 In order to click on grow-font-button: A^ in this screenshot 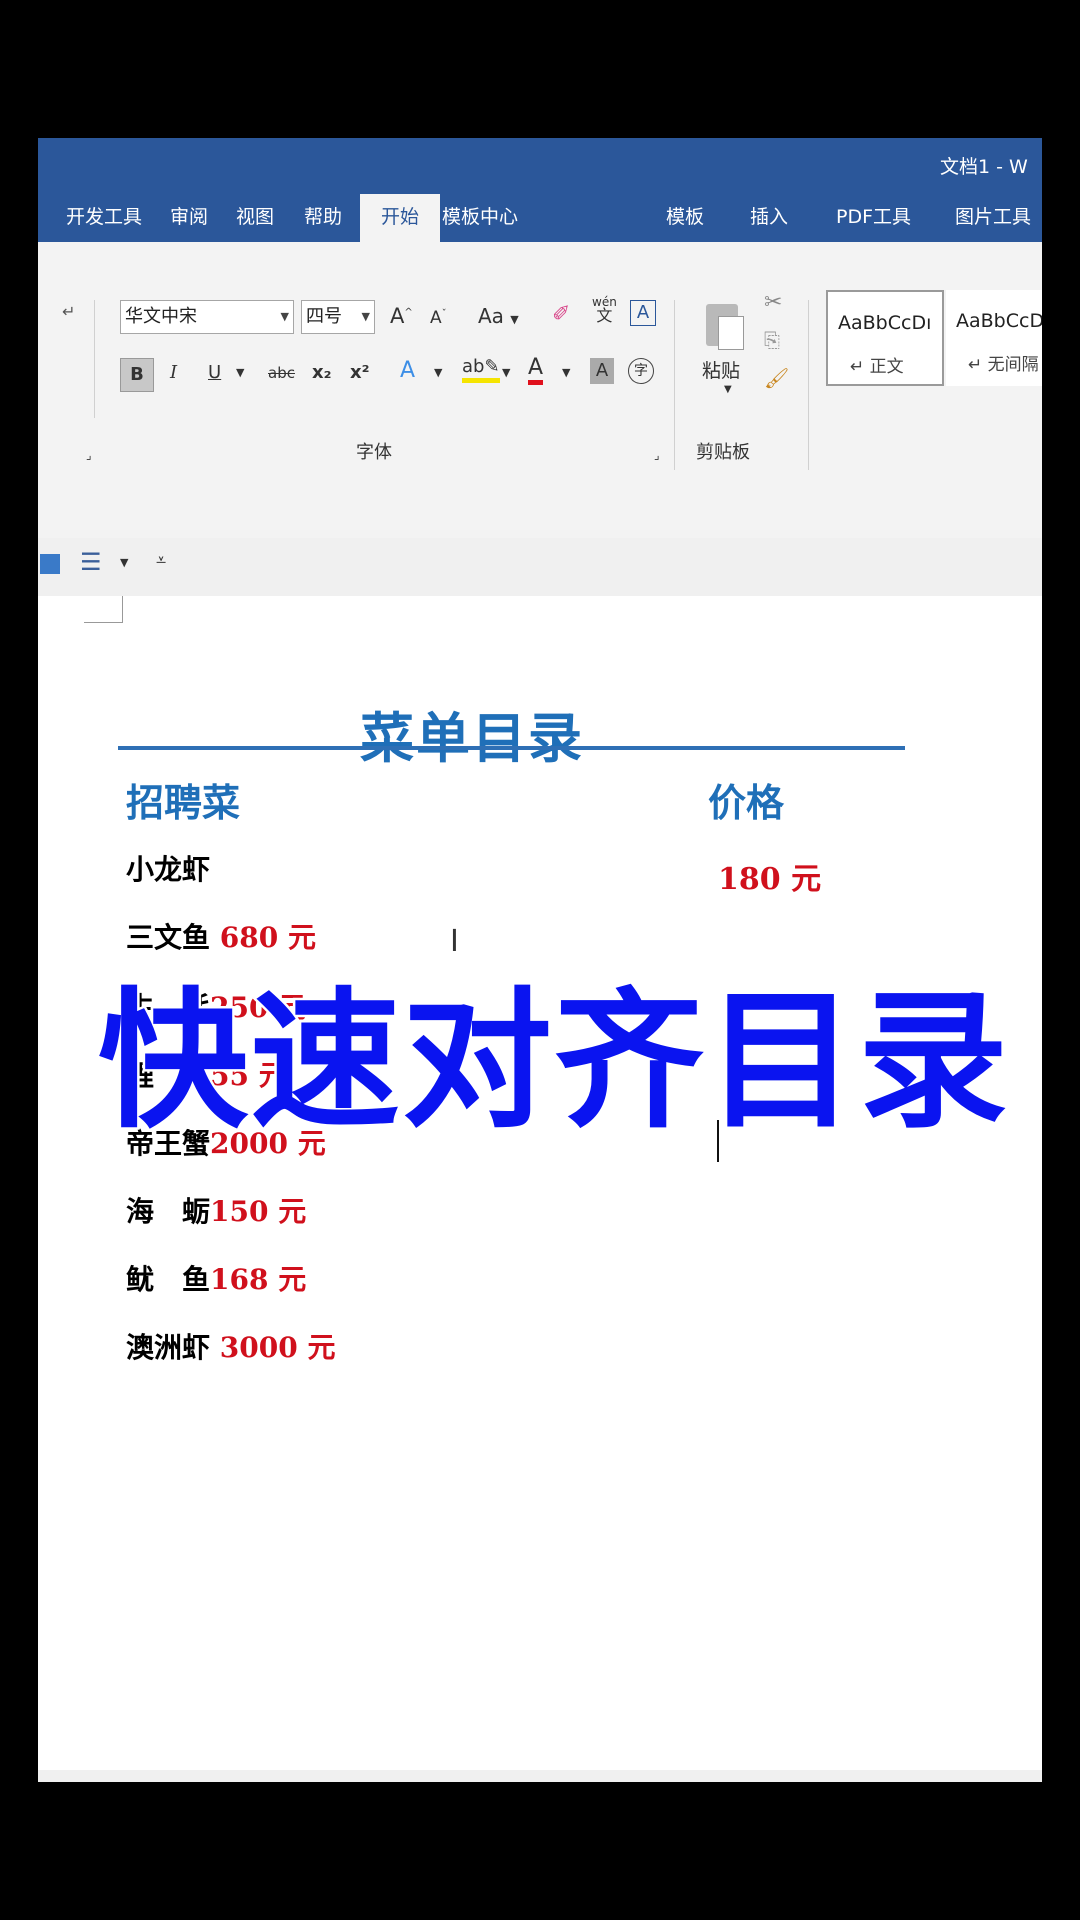, I will do `click(401, 316)`.